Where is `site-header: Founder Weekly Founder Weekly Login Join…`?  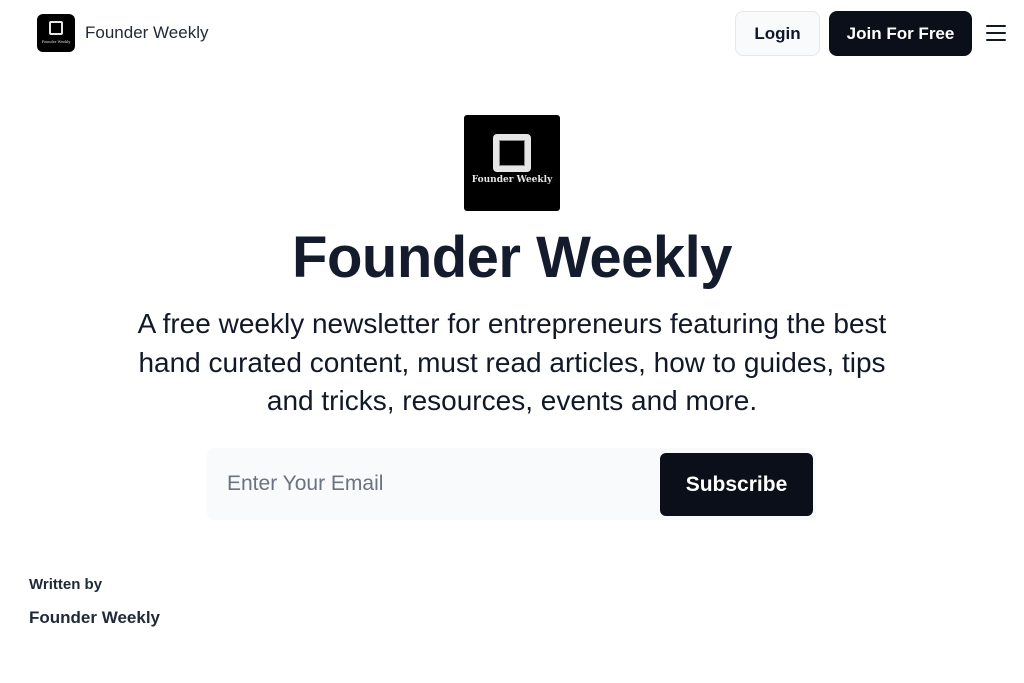 site-header: Founder Weekly Founder Weekly Login Join… is located at coordinates (512, 33).